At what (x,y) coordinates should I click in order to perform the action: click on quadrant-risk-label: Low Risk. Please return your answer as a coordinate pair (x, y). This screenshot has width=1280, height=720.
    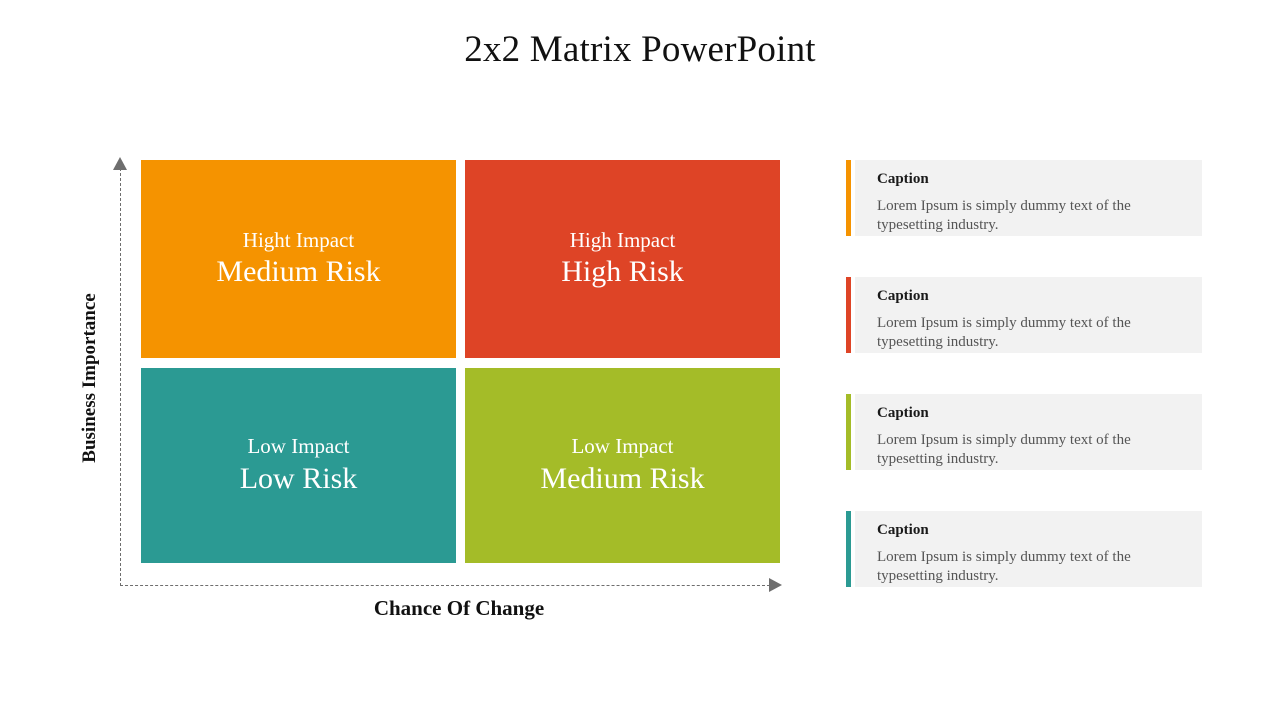
    Looking at the image, I should click on (298, 478).